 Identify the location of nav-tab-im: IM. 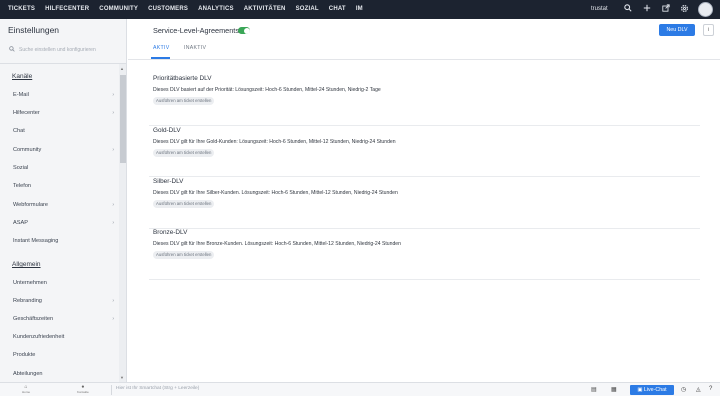
(359, 9).